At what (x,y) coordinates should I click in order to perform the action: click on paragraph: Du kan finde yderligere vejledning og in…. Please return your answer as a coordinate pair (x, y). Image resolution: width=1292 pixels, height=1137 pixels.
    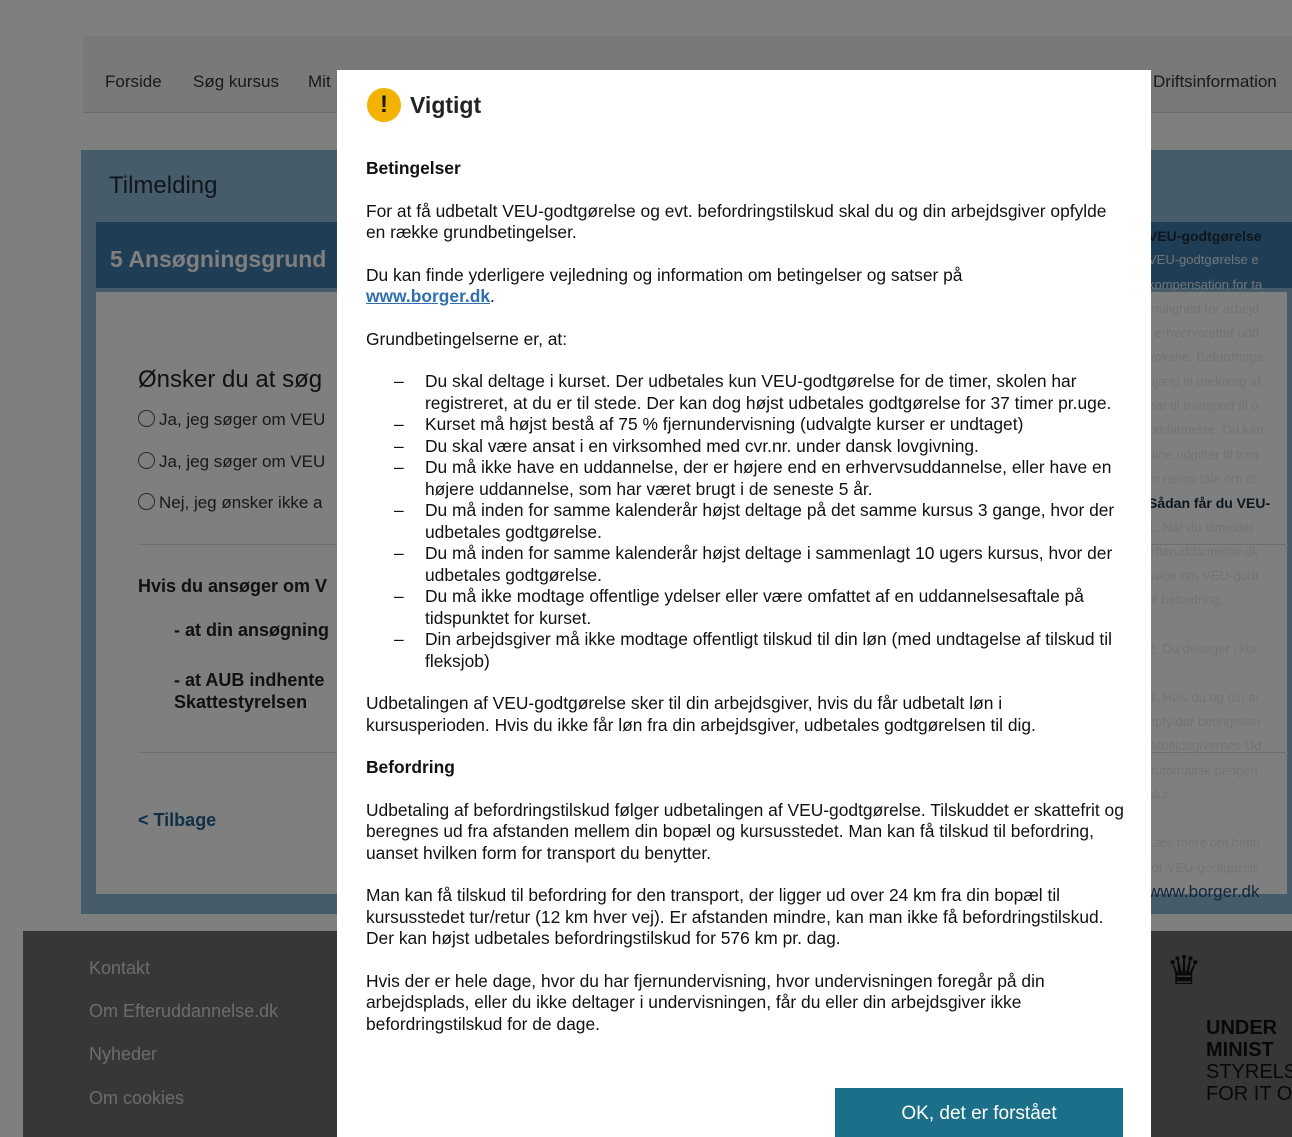
    Looking at the image, I should click on (746, 286).